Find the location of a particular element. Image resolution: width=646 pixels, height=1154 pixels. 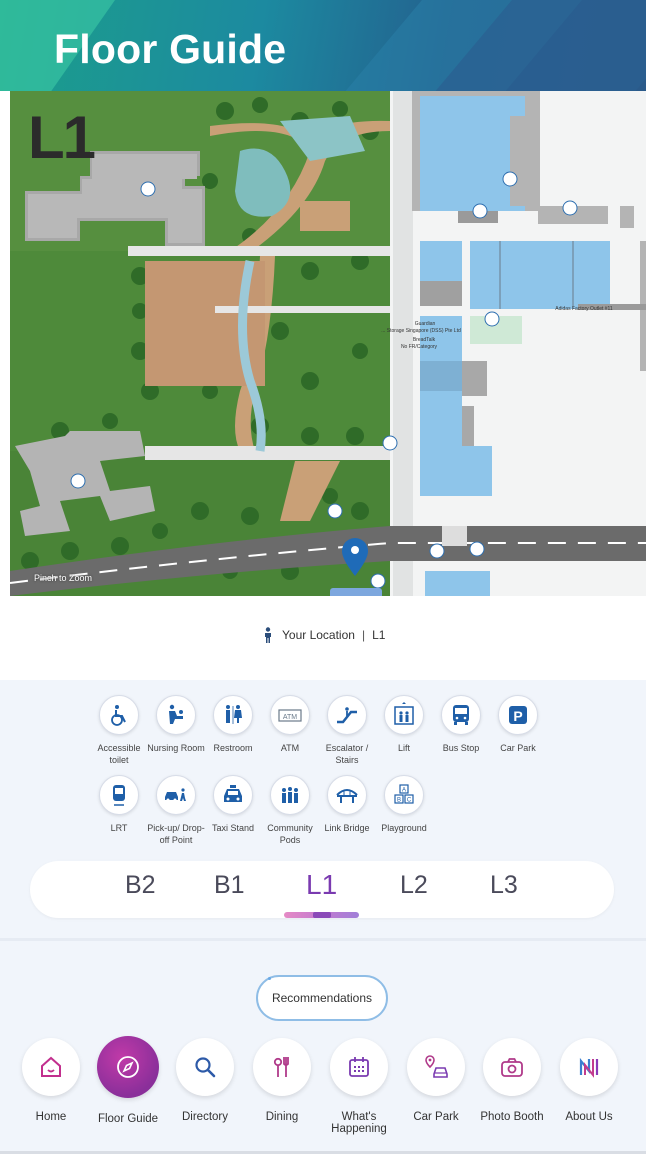

floor-tab-b1: B1 is located at coordinates (229, 885).